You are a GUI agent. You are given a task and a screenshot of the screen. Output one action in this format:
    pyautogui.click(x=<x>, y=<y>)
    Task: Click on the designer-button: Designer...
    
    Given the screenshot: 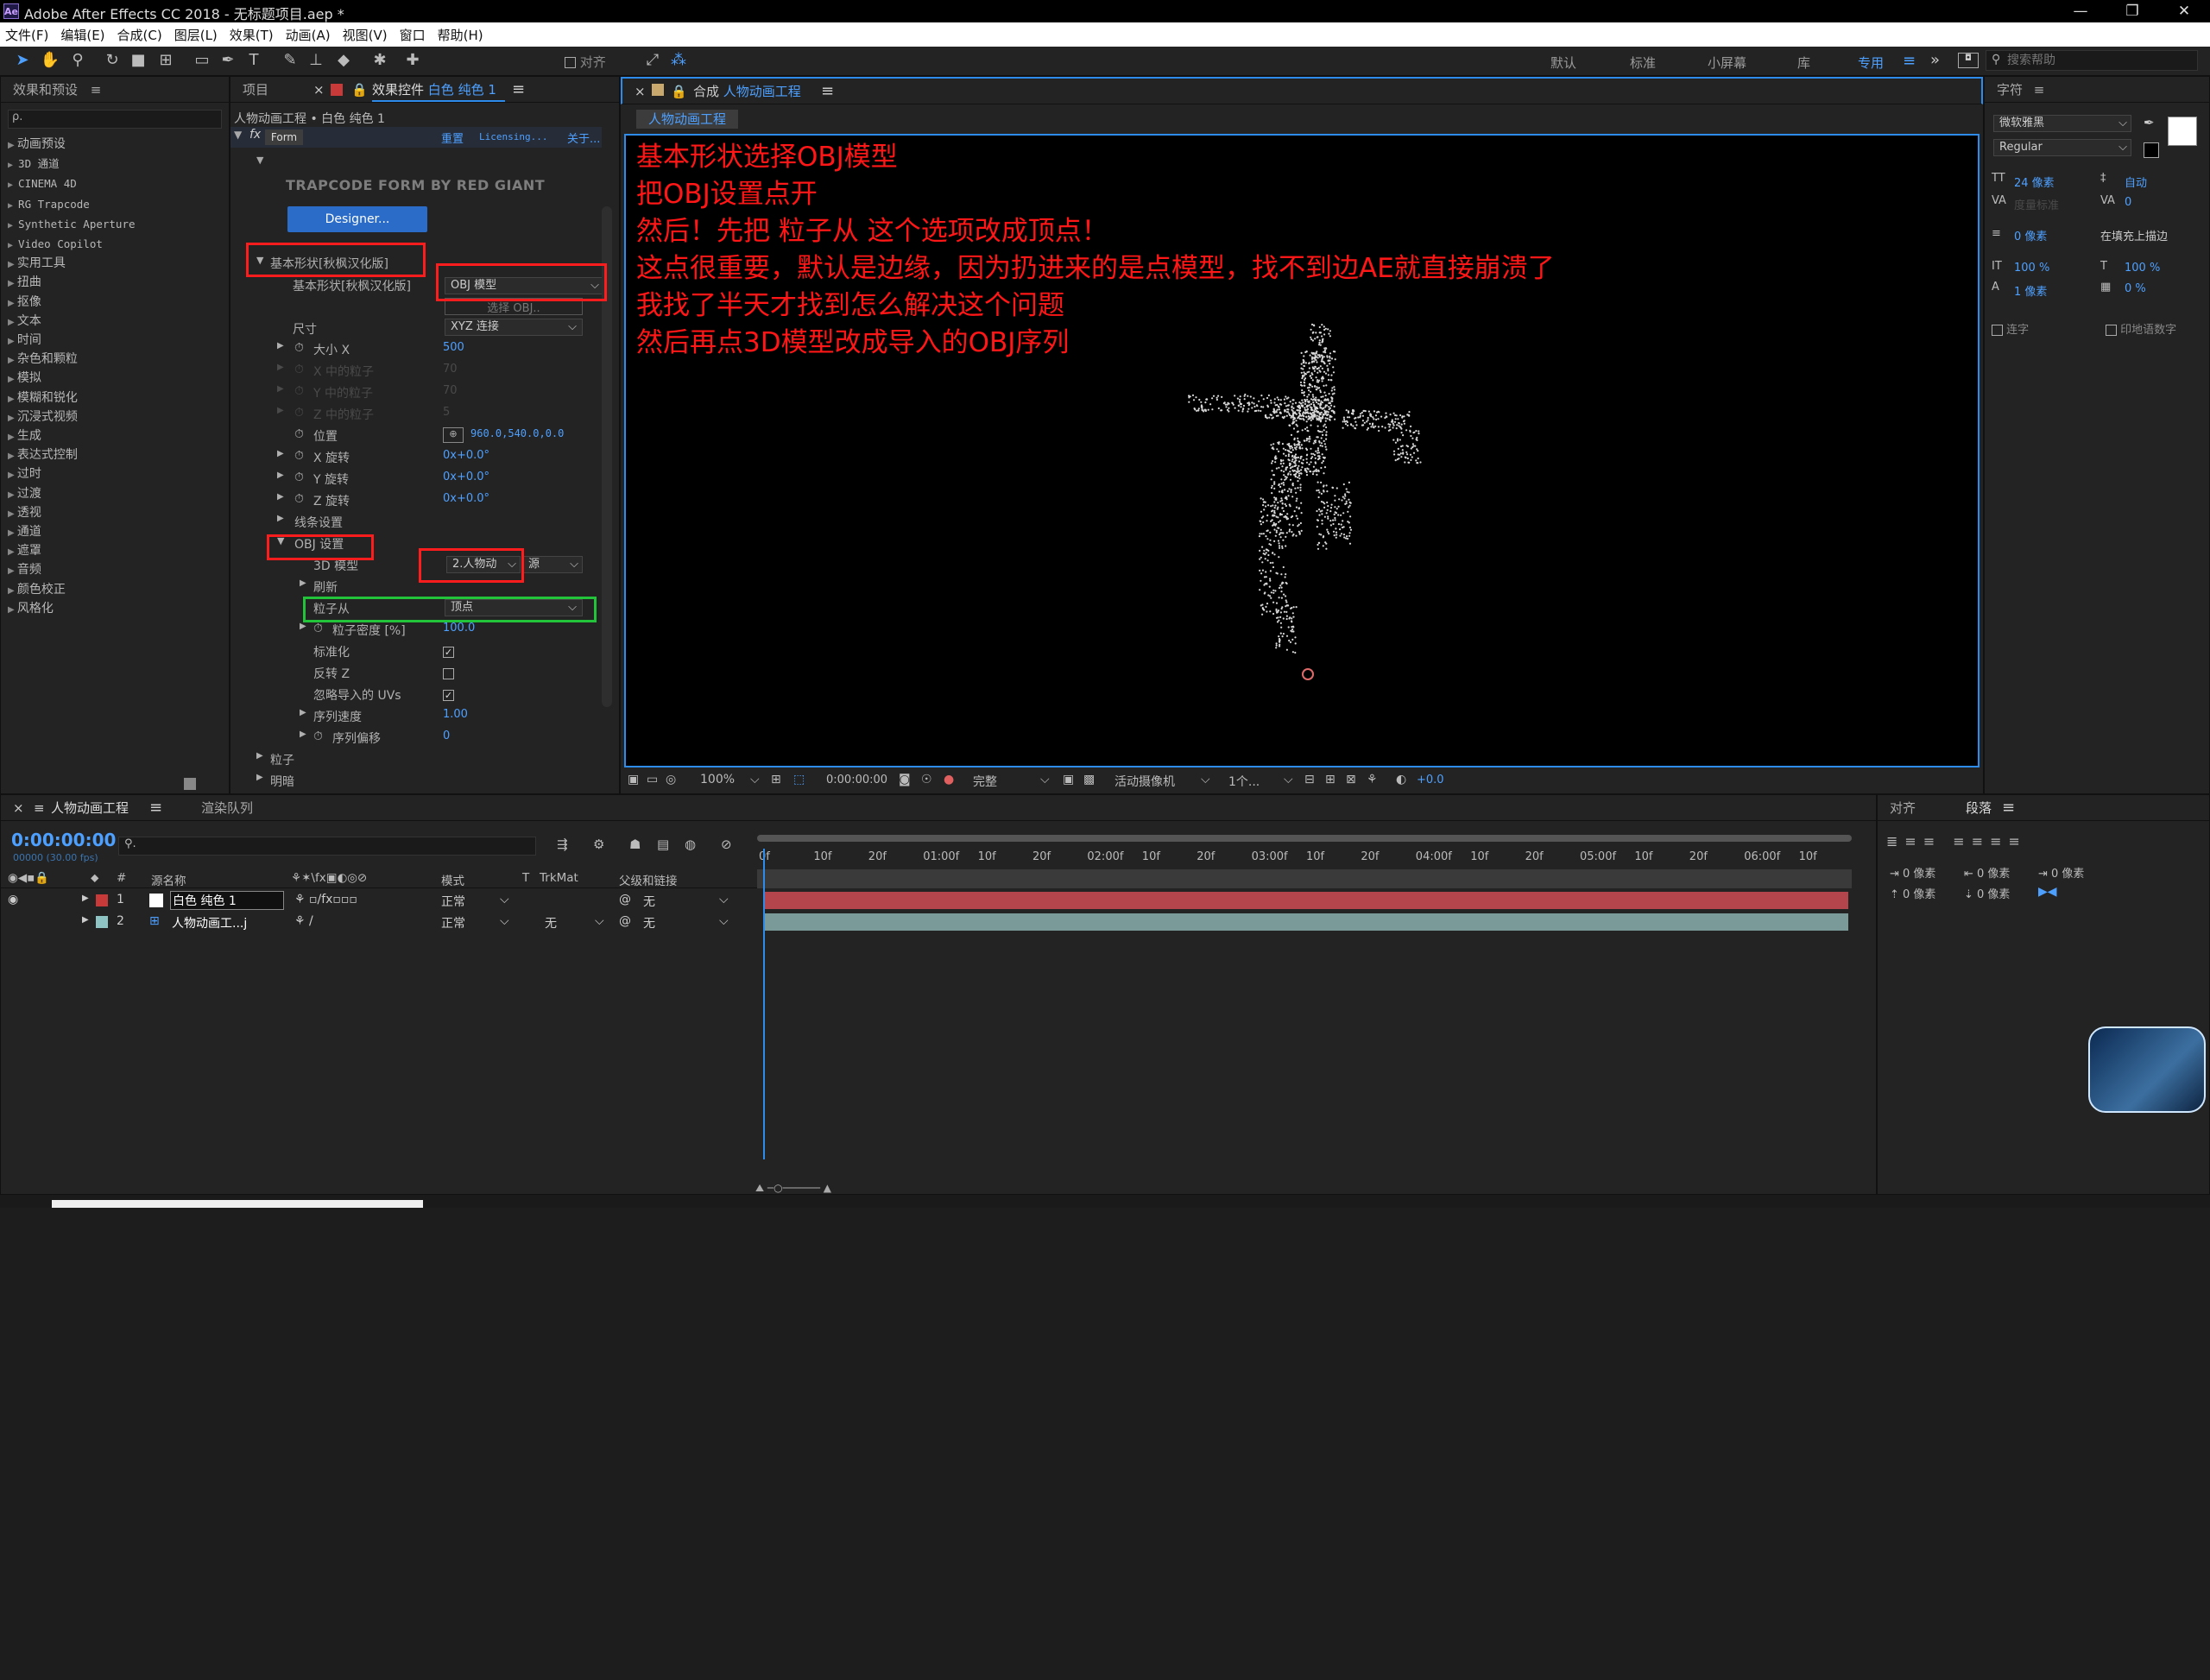 What is the action you would take?
    pyautogui.click(x=357, y=219)
    